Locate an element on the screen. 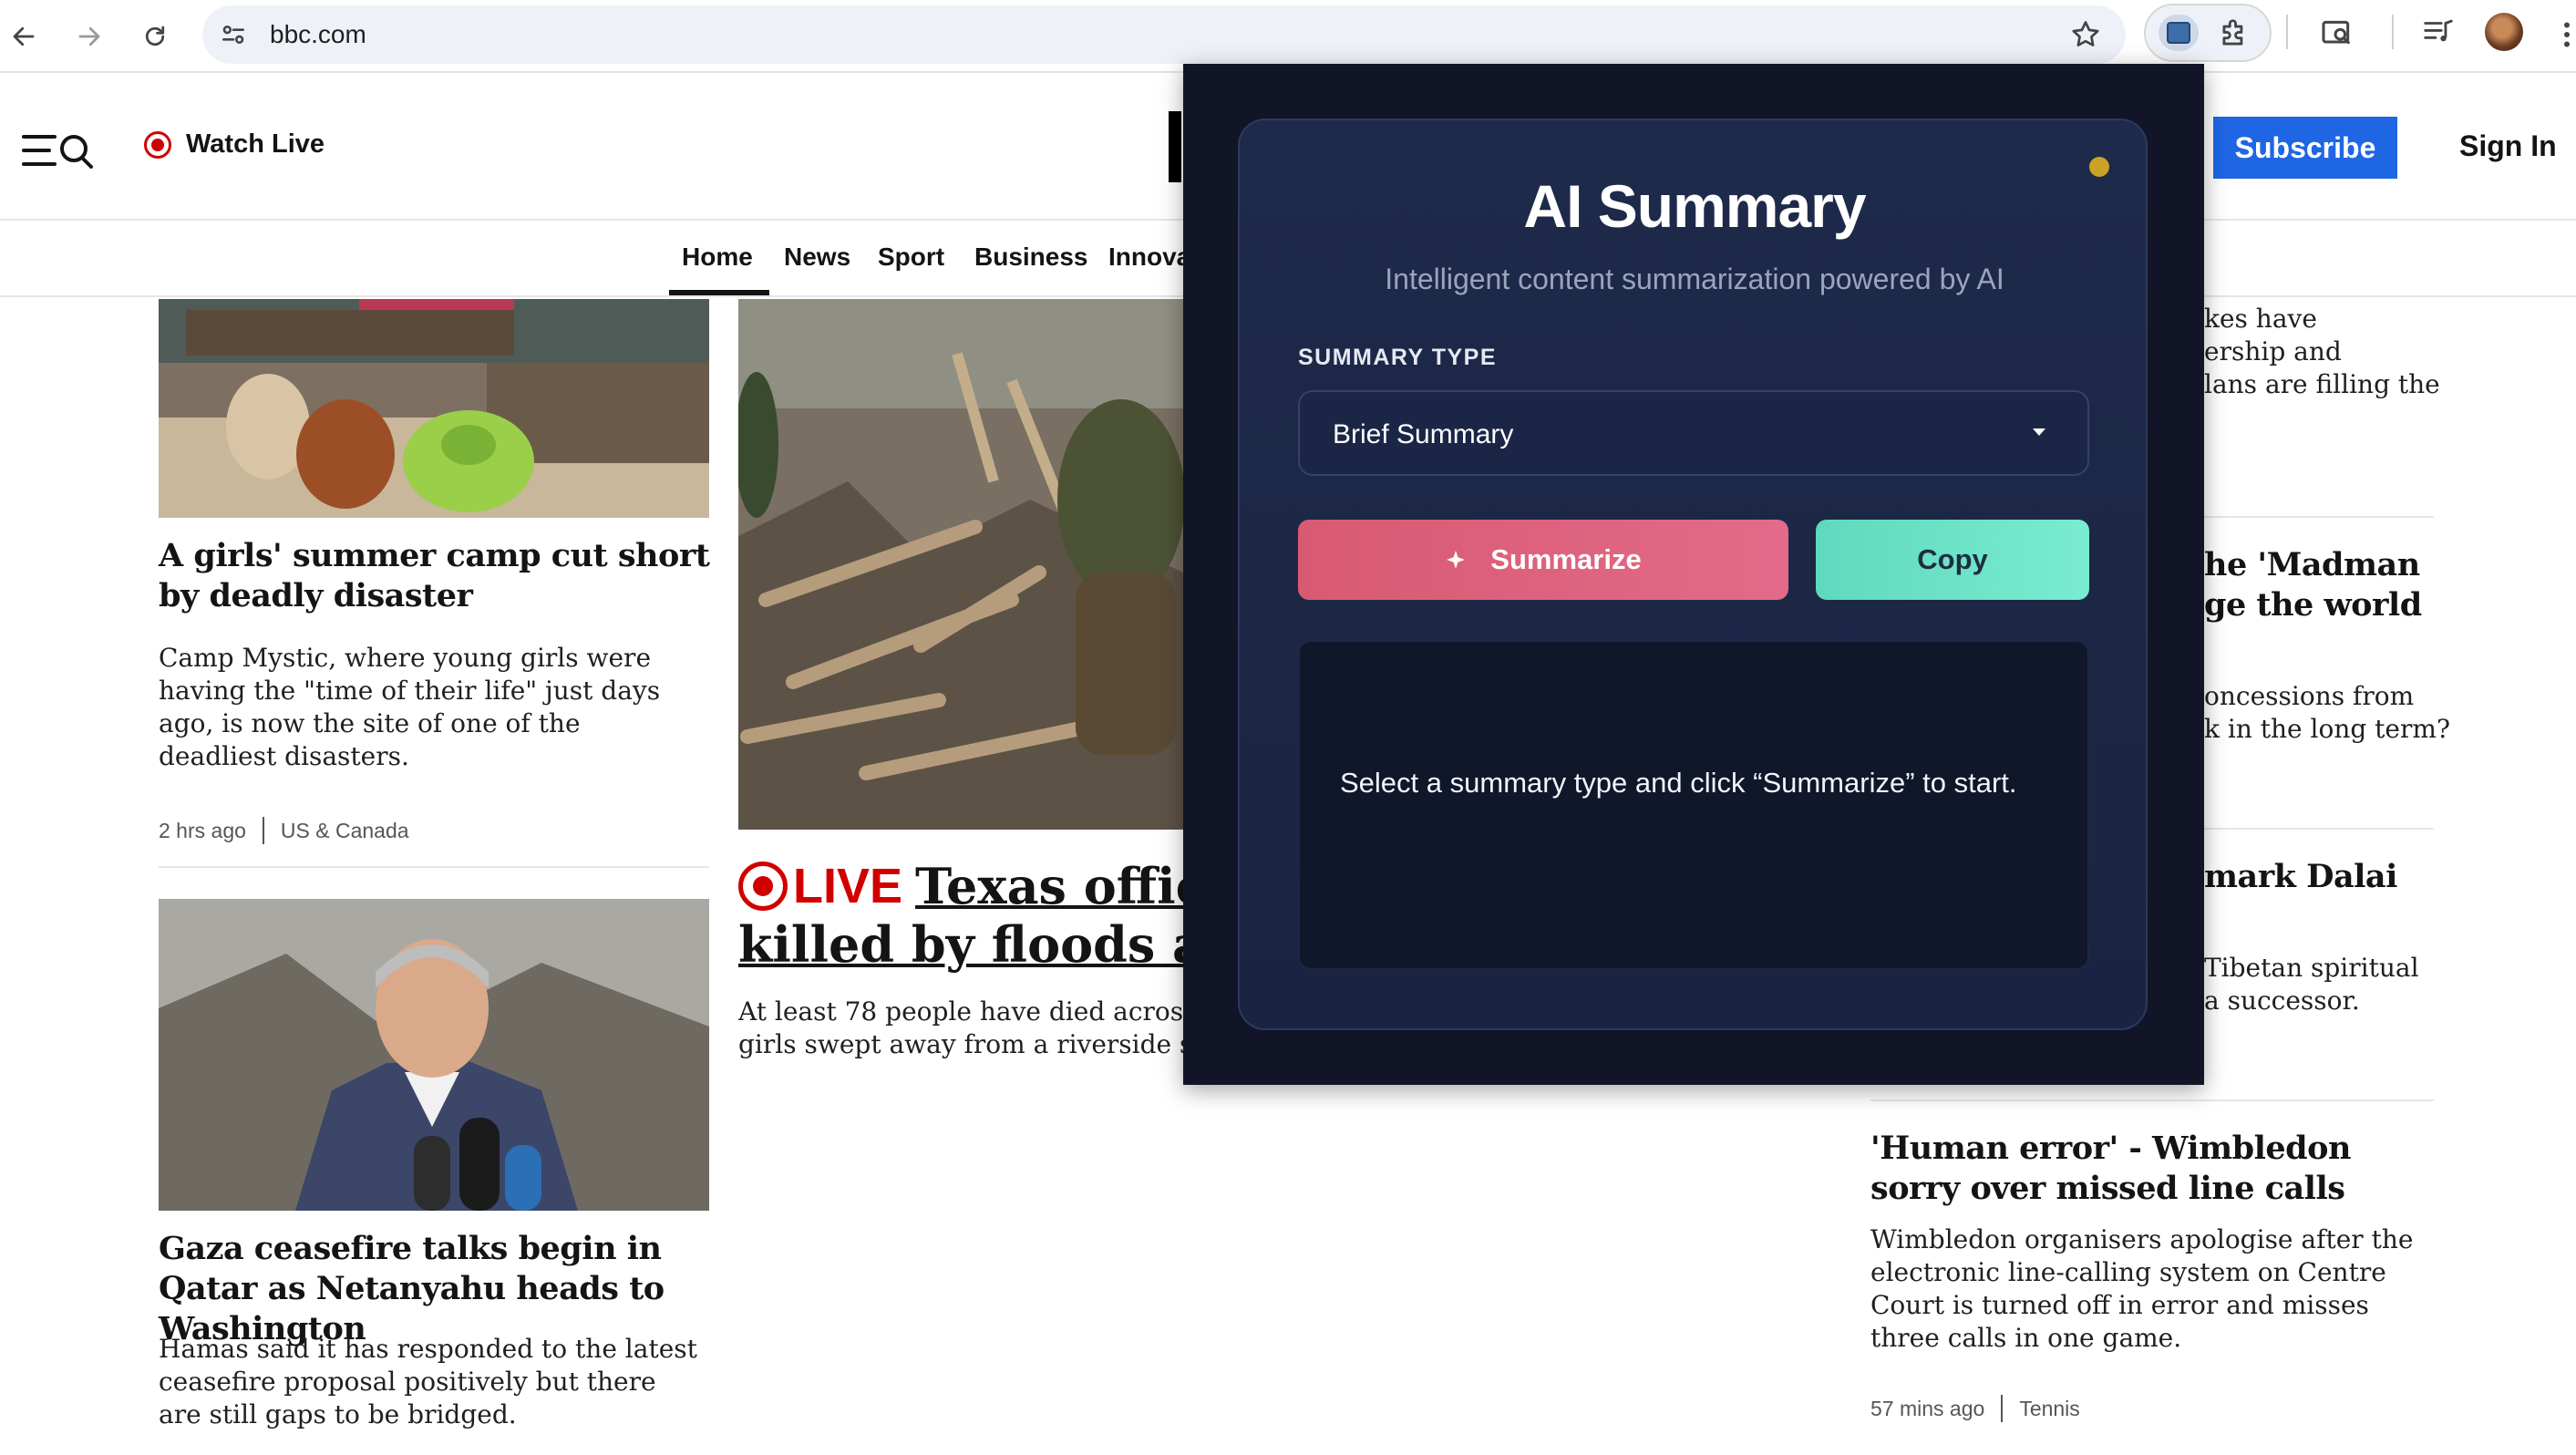 Image resolution: width=2576 pixels, height=1455 pixels. copy-label: Copy is located at coordinates (1952, 559).